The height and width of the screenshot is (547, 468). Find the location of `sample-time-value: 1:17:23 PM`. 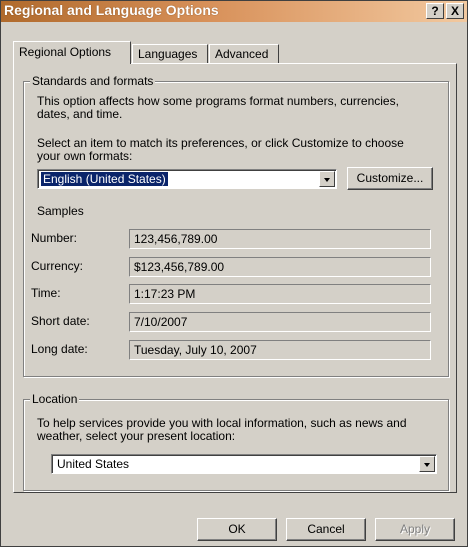

sample-time-value: 1:17:23 PM is located at coordinates (280, 294).